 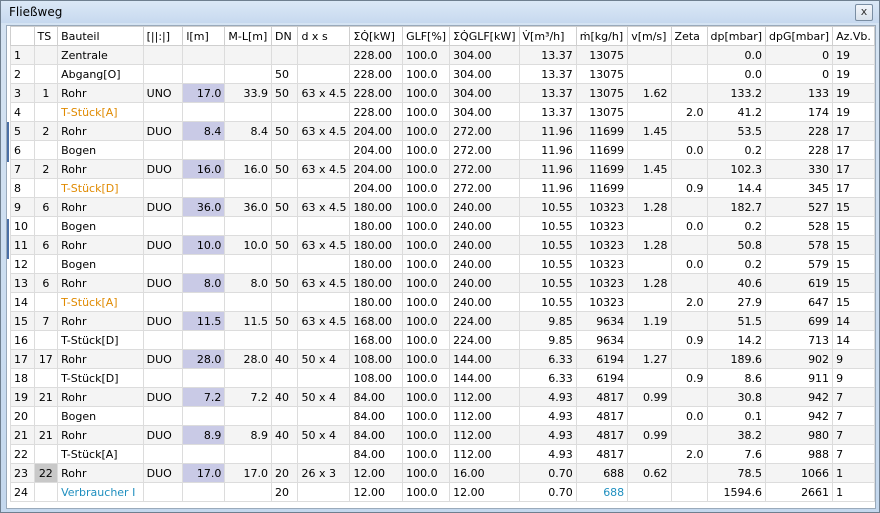 I want to click on cell-dpg: 713, so click(x=799, y=340).